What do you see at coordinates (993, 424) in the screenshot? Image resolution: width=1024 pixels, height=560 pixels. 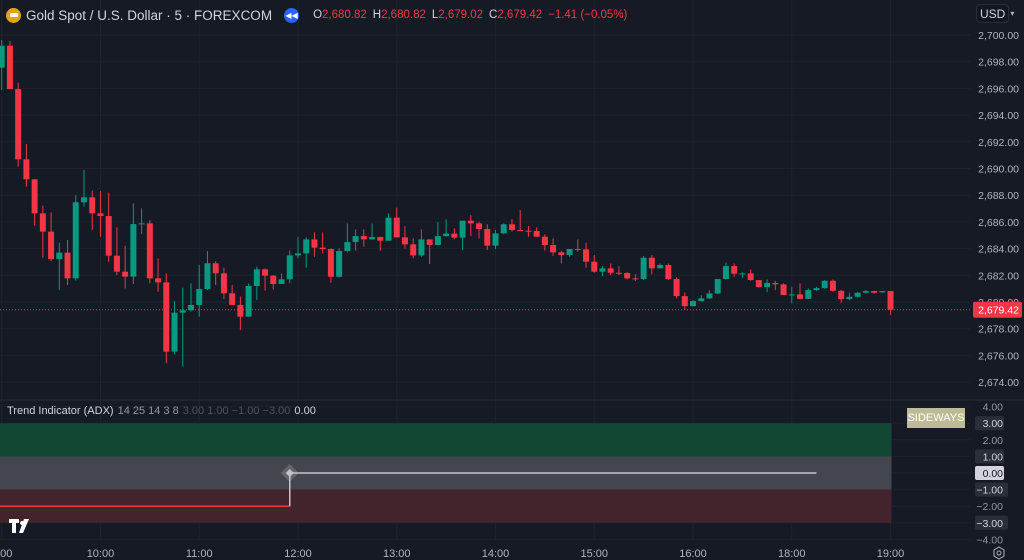 I see `indicator-tick-label: 3.00` at bounding box center [993, 424].